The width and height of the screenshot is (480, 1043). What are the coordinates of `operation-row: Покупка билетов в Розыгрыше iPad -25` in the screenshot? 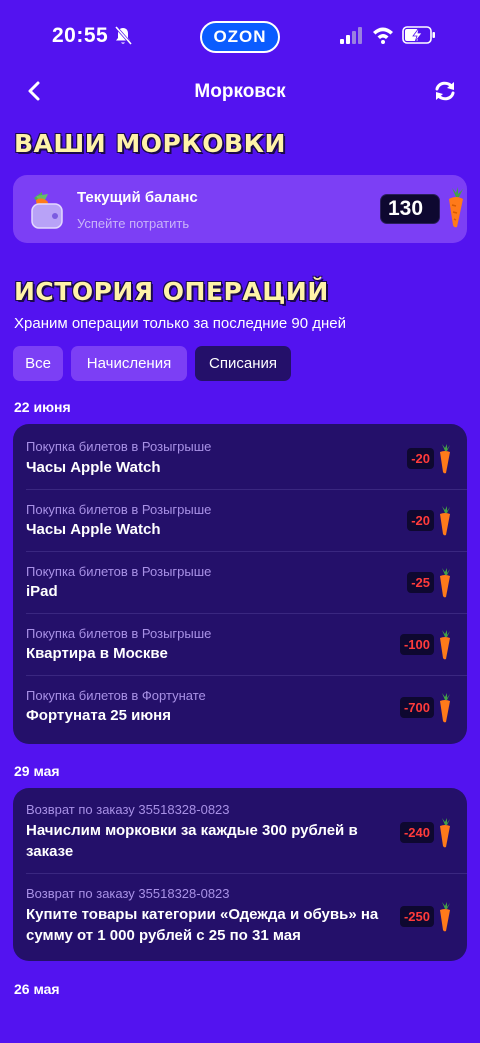 It's located at (240, 583).